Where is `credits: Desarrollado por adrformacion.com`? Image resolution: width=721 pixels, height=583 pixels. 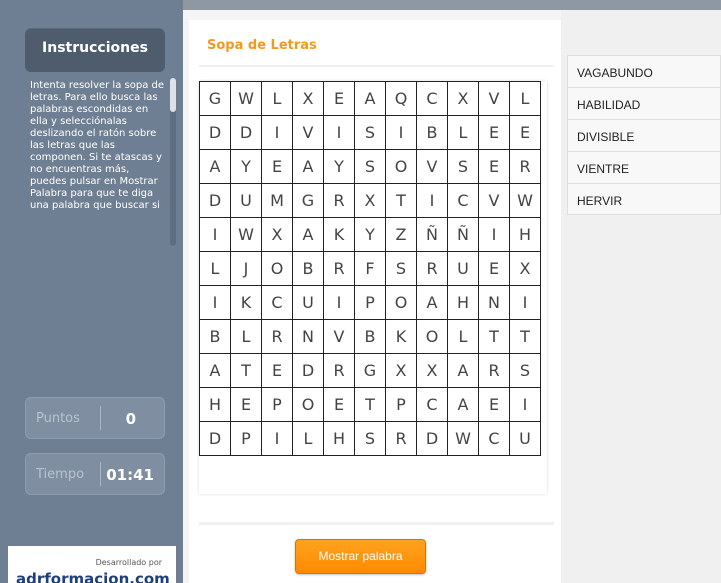 credits: Desarrollado por adrformacion.com is located at coordinates (92, 564).